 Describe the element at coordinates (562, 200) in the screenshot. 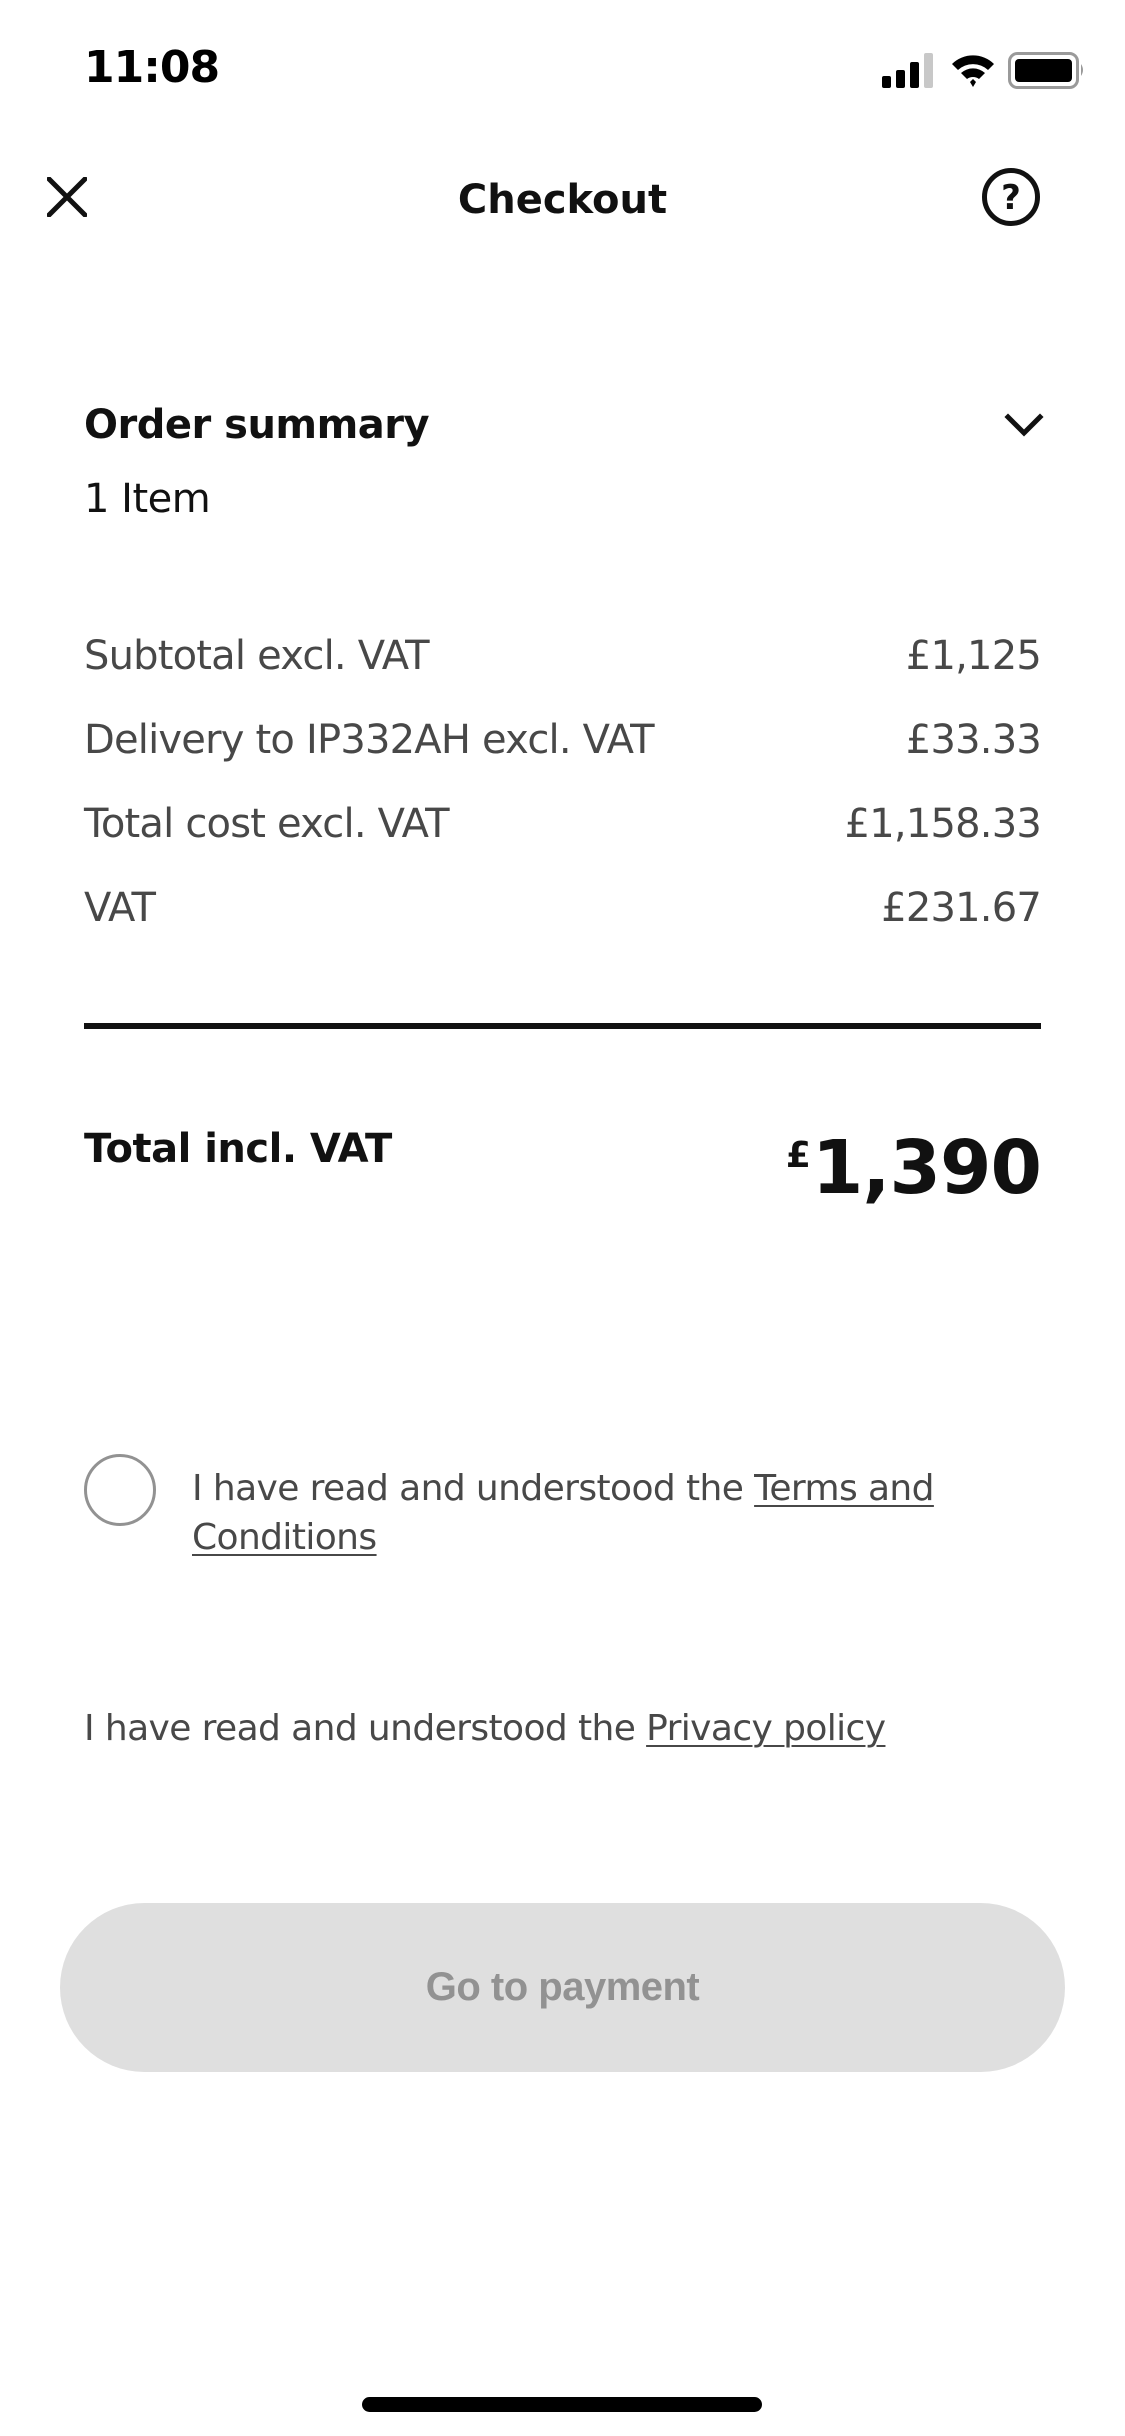

I see `page-title: Checkout` at that location.